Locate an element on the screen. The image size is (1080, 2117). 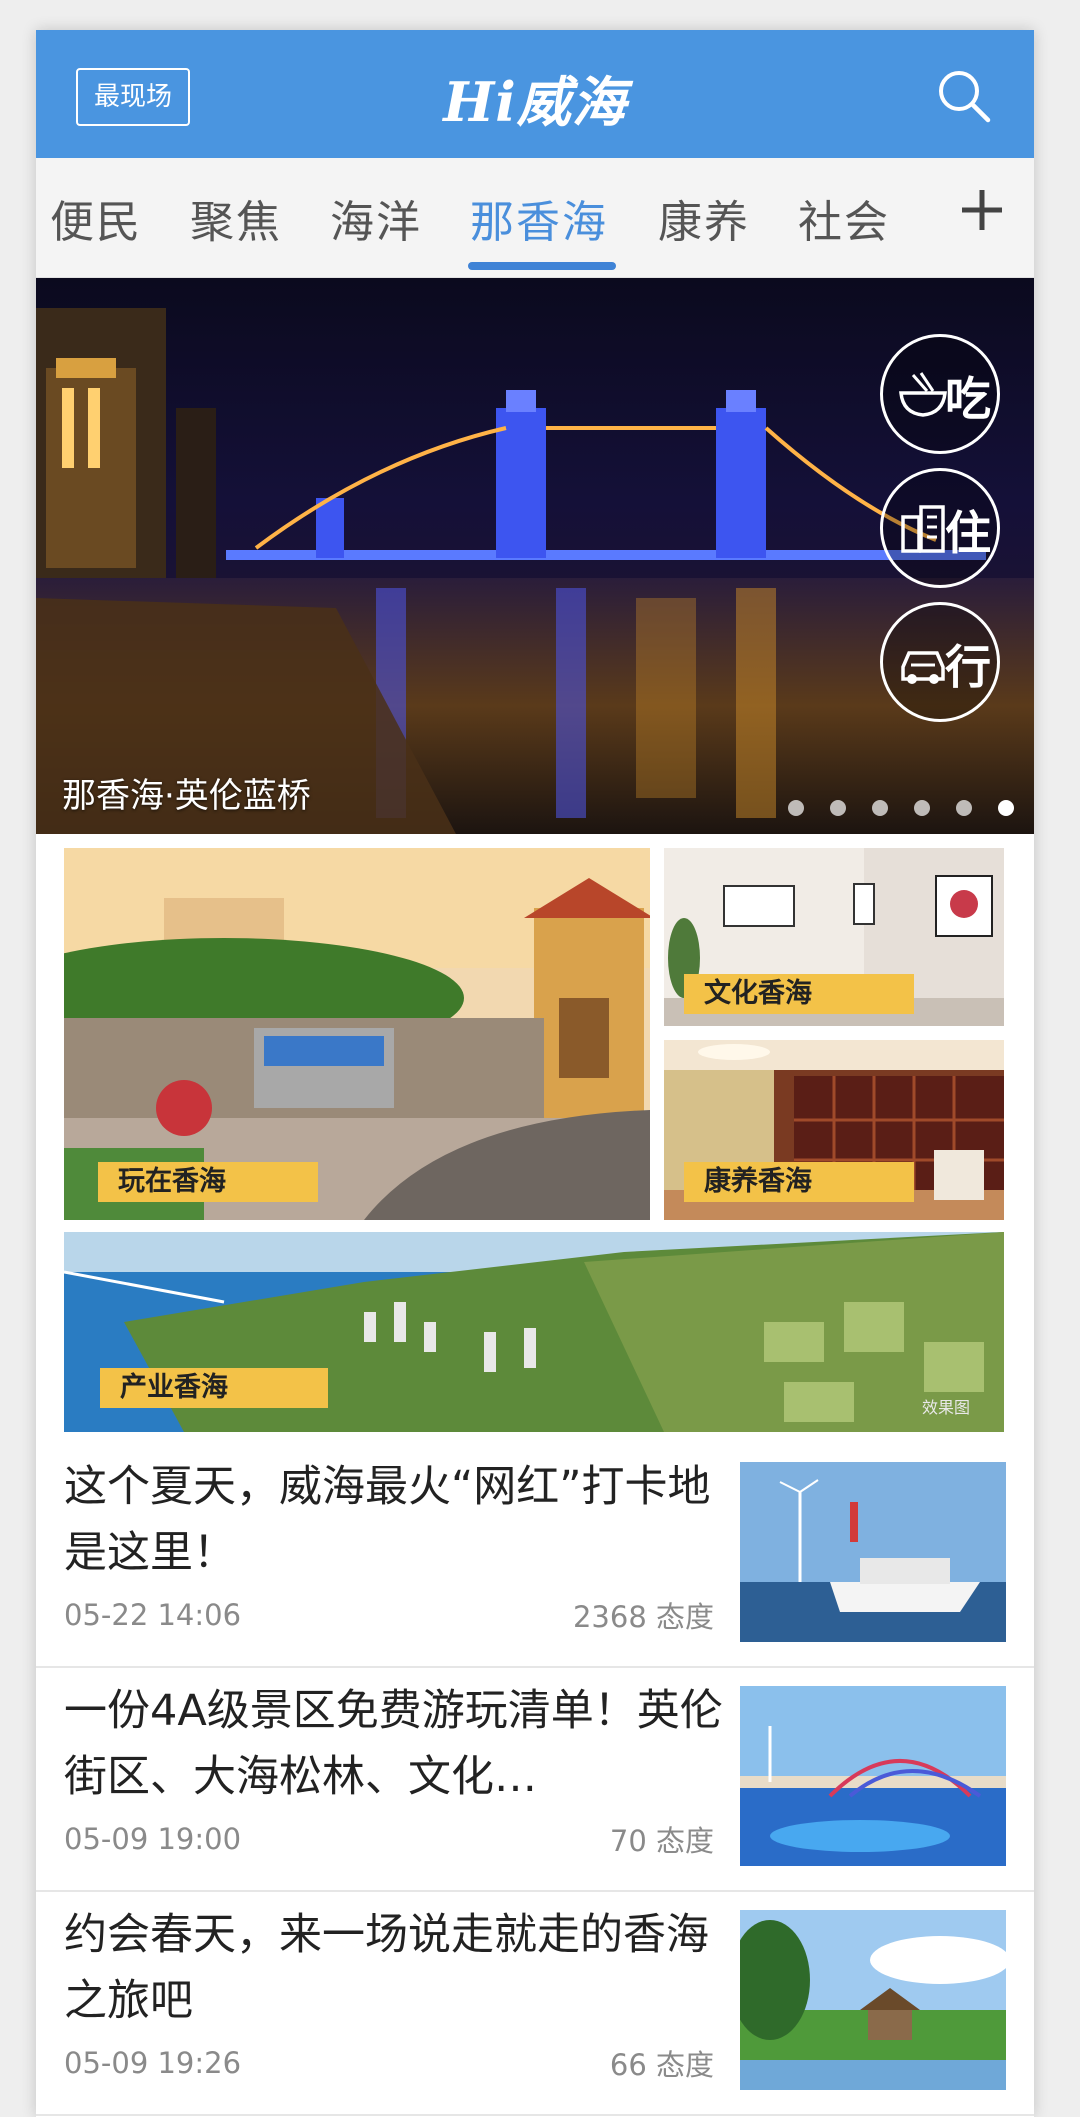
tab-haiyang: 海洋 is located at coordinates (376, 218).